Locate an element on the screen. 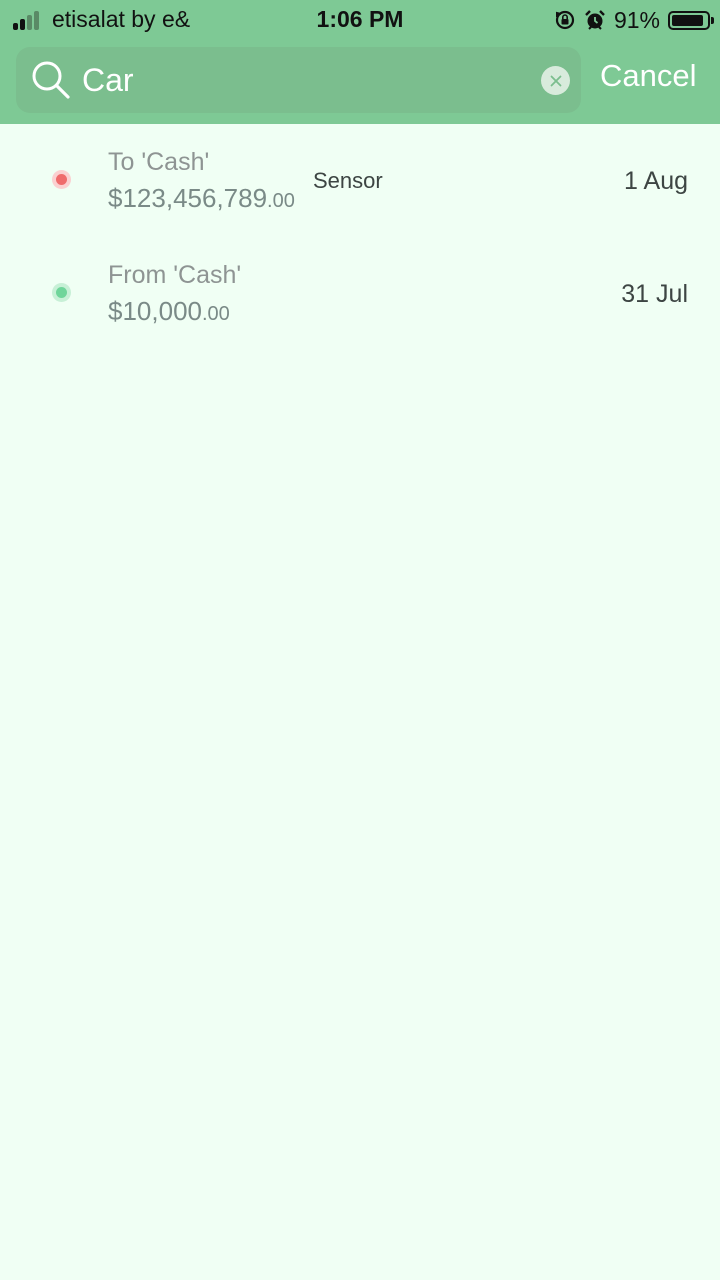 The width and height of the screenshot is (720, 1280). search-icon is located at coordinates (51, 80).